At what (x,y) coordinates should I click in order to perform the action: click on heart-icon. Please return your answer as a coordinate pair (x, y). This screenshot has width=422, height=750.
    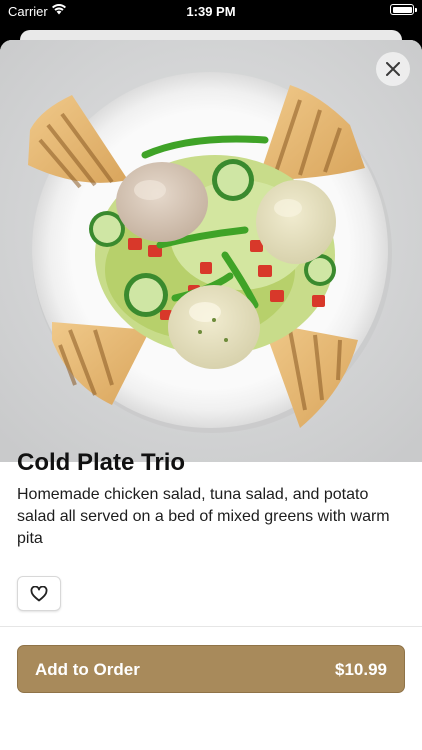
    Looking at the image, I should click on (39, 593).